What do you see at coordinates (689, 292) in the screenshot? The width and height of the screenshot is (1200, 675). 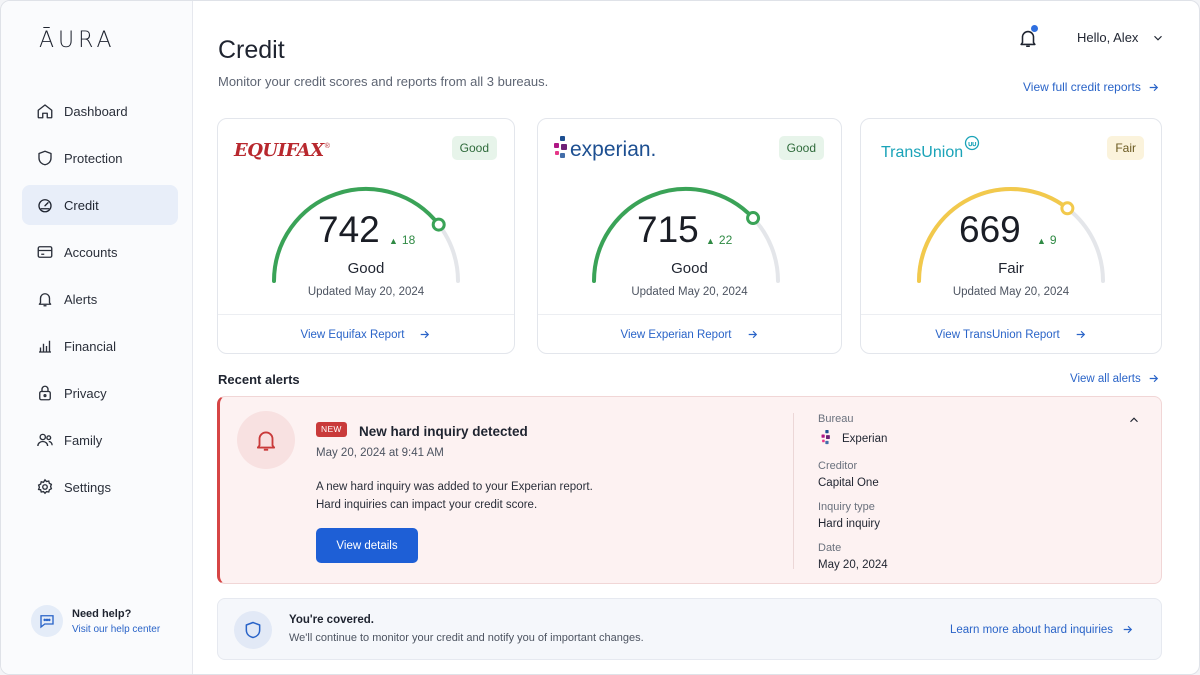 I see `updated-date: Updated May 20, 2024` at bounding box center [689, 292].